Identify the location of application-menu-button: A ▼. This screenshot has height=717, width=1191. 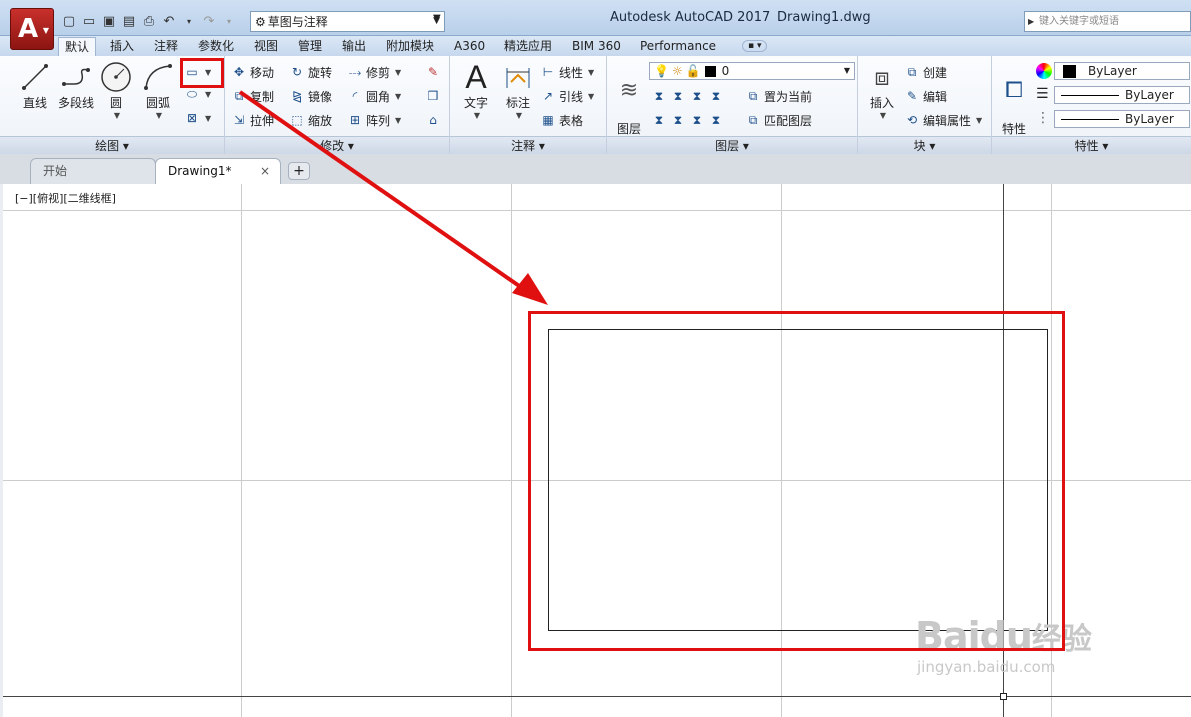
(32, 29).